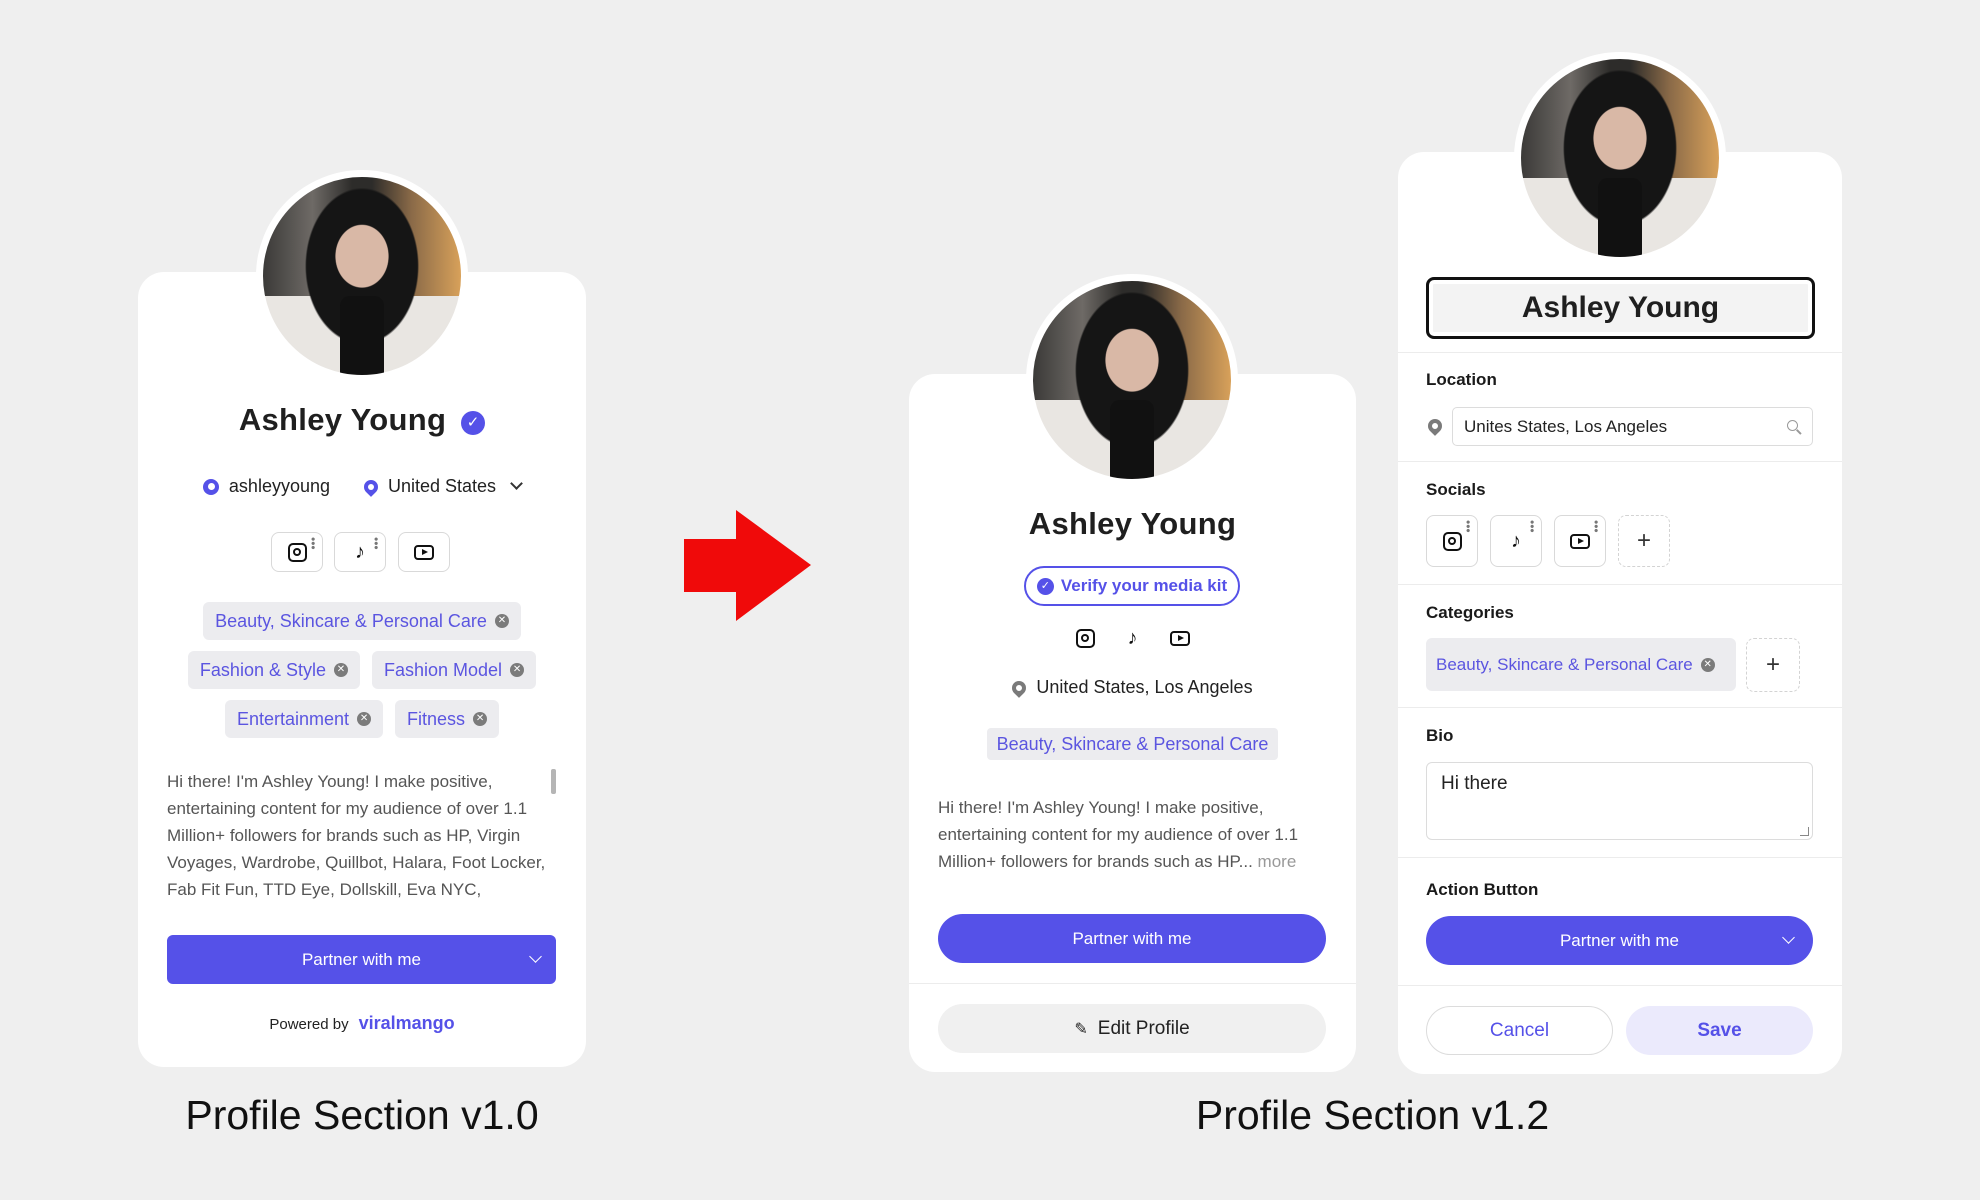  I want to click on resize-handle-icon, so click(1804, 831).